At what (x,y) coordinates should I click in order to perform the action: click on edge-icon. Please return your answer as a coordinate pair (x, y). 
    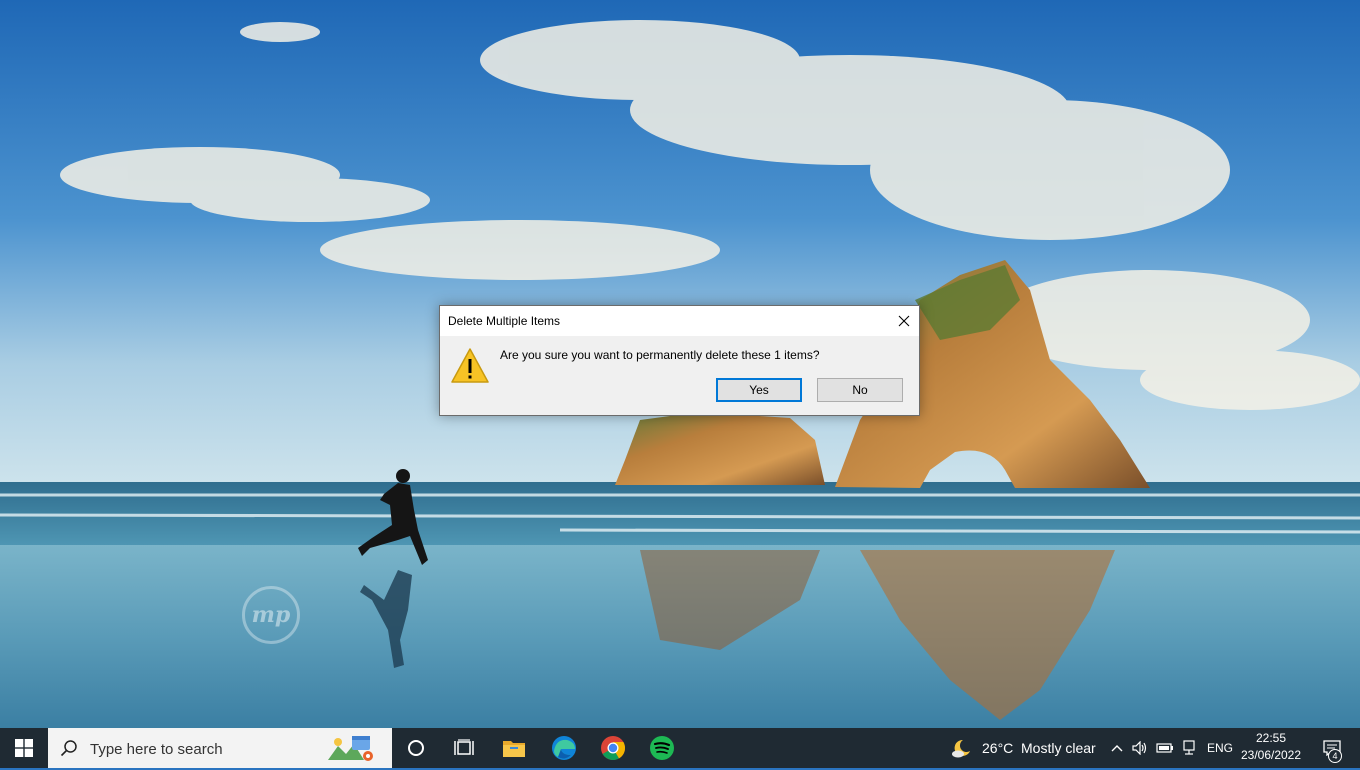
    Looking at the image, I should click on (564, 748).